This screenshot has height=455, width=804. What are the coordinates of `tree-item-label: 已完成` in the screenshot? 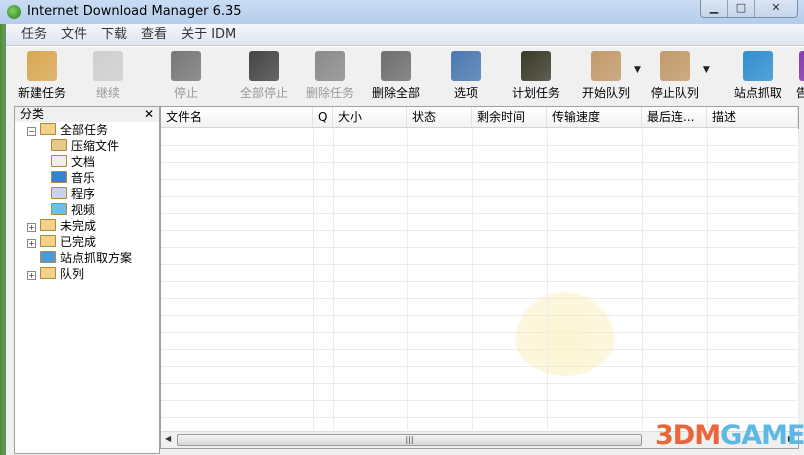 It's located at (78, 242).